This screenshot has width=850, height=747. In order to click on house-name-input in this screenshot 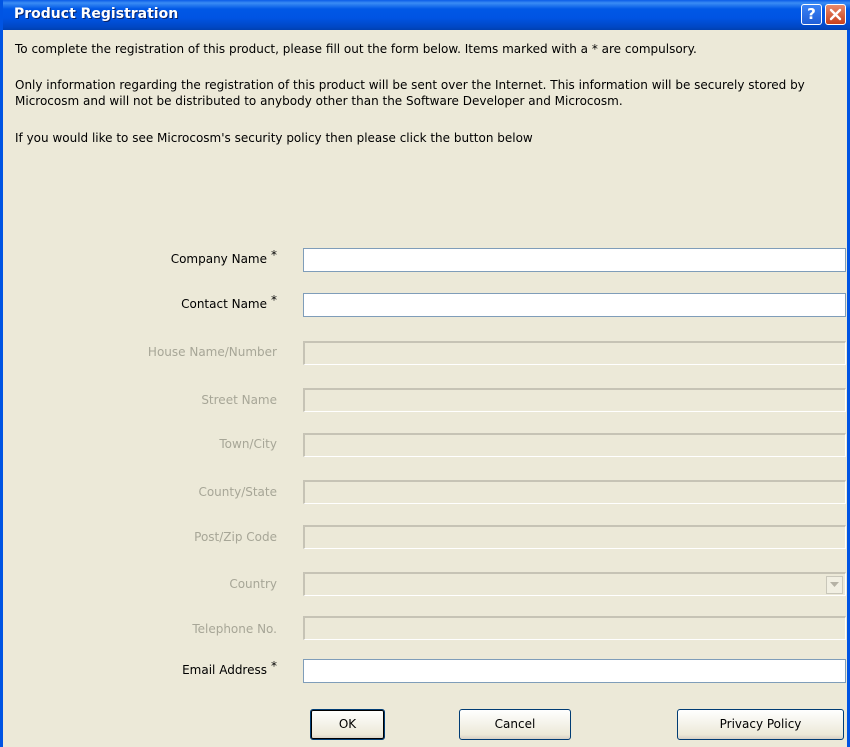, I will do `click(574, 353)`.